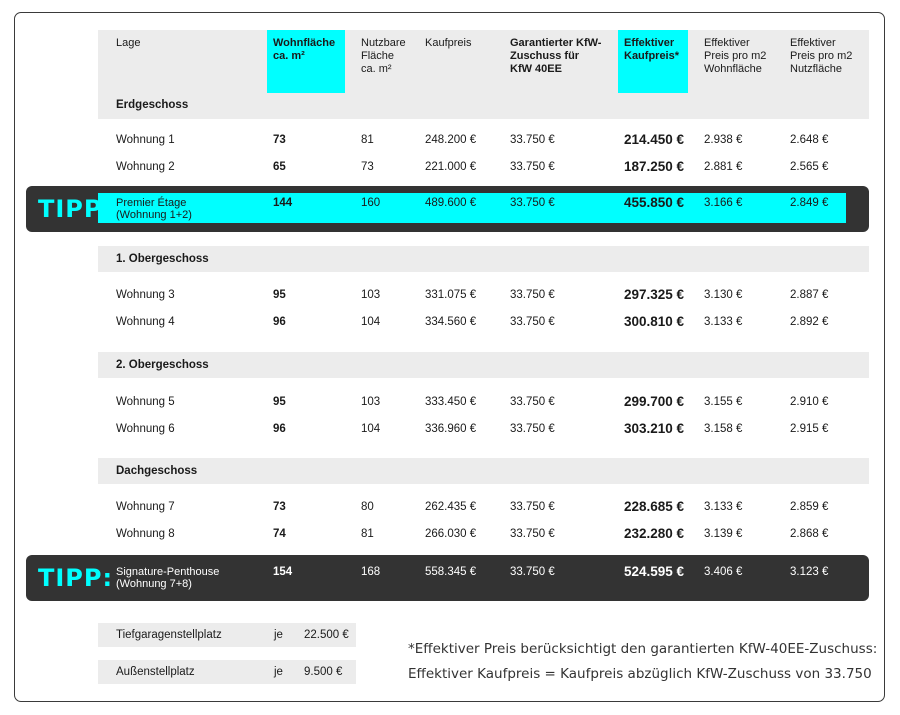 The image size is (900, 715). What do you see at coordinates (168, 572) in the screenshot?
I see `lage-line-1: Signature-Penthouse` at bounding box center [168, 572].